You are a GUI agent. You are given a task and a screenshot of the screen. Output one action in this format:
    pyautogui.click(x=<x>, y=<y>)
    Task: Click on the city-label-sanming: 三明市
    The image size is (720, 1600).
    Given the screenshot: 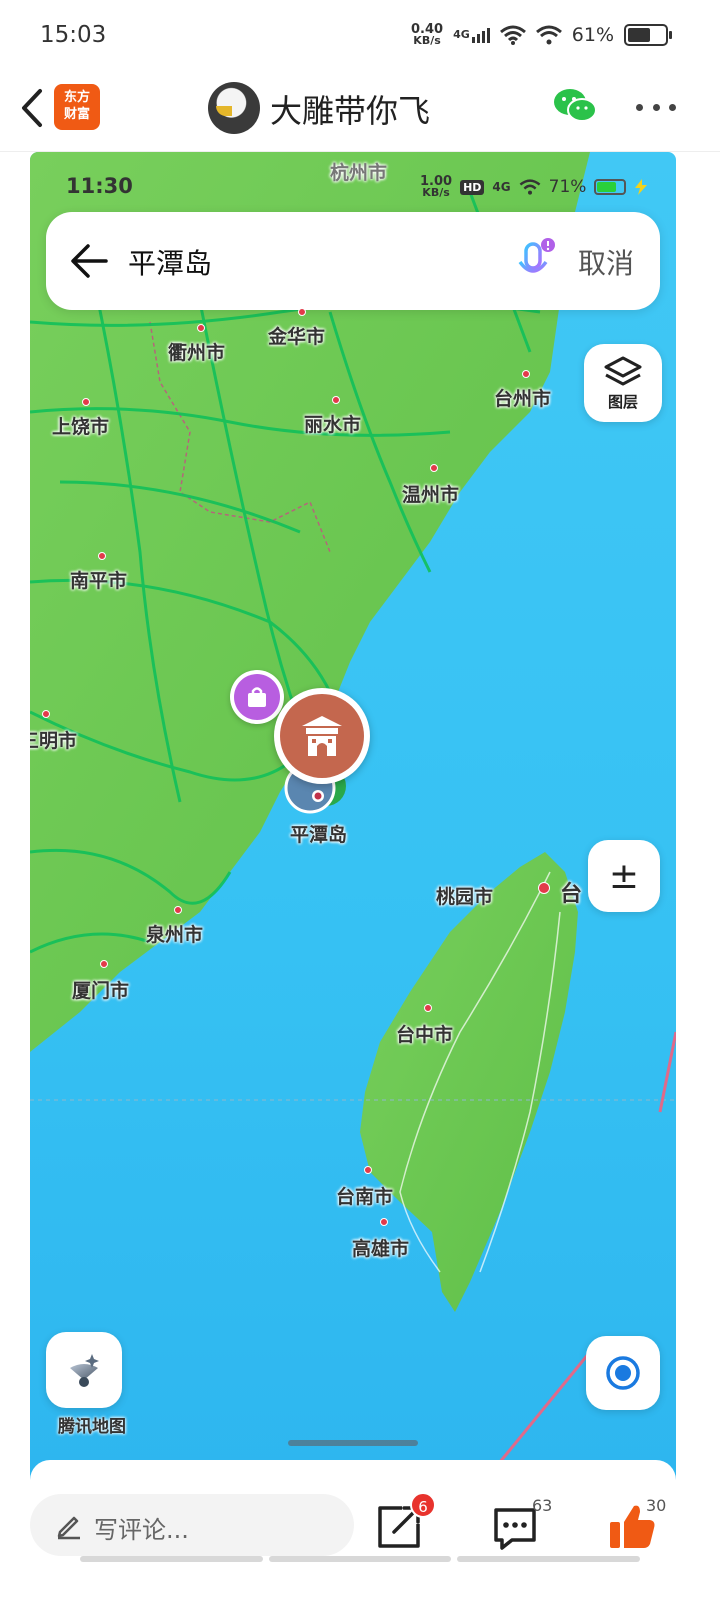 What is the action you would take?
    pyautogui.click(x=53, y=739)
    